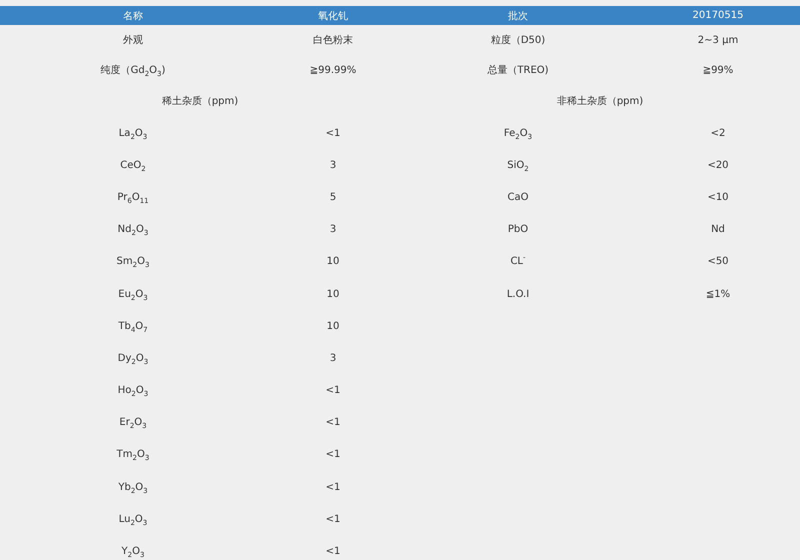 The width and height of the screenshot is (800, 560). I want to click on table-cell: <2, so click(718, 133).